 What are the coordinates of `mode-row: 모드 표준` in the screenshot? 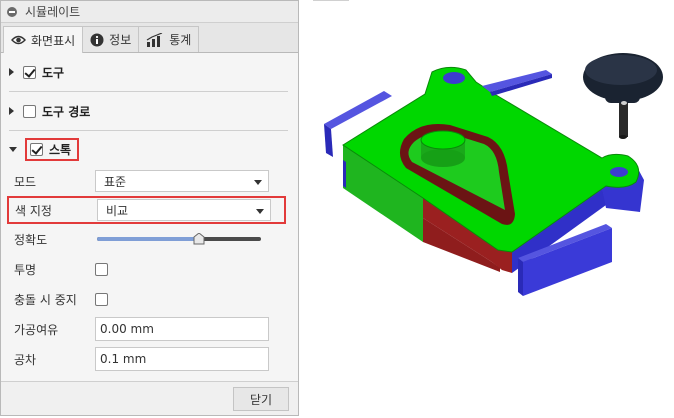 It's located at (149, 181).